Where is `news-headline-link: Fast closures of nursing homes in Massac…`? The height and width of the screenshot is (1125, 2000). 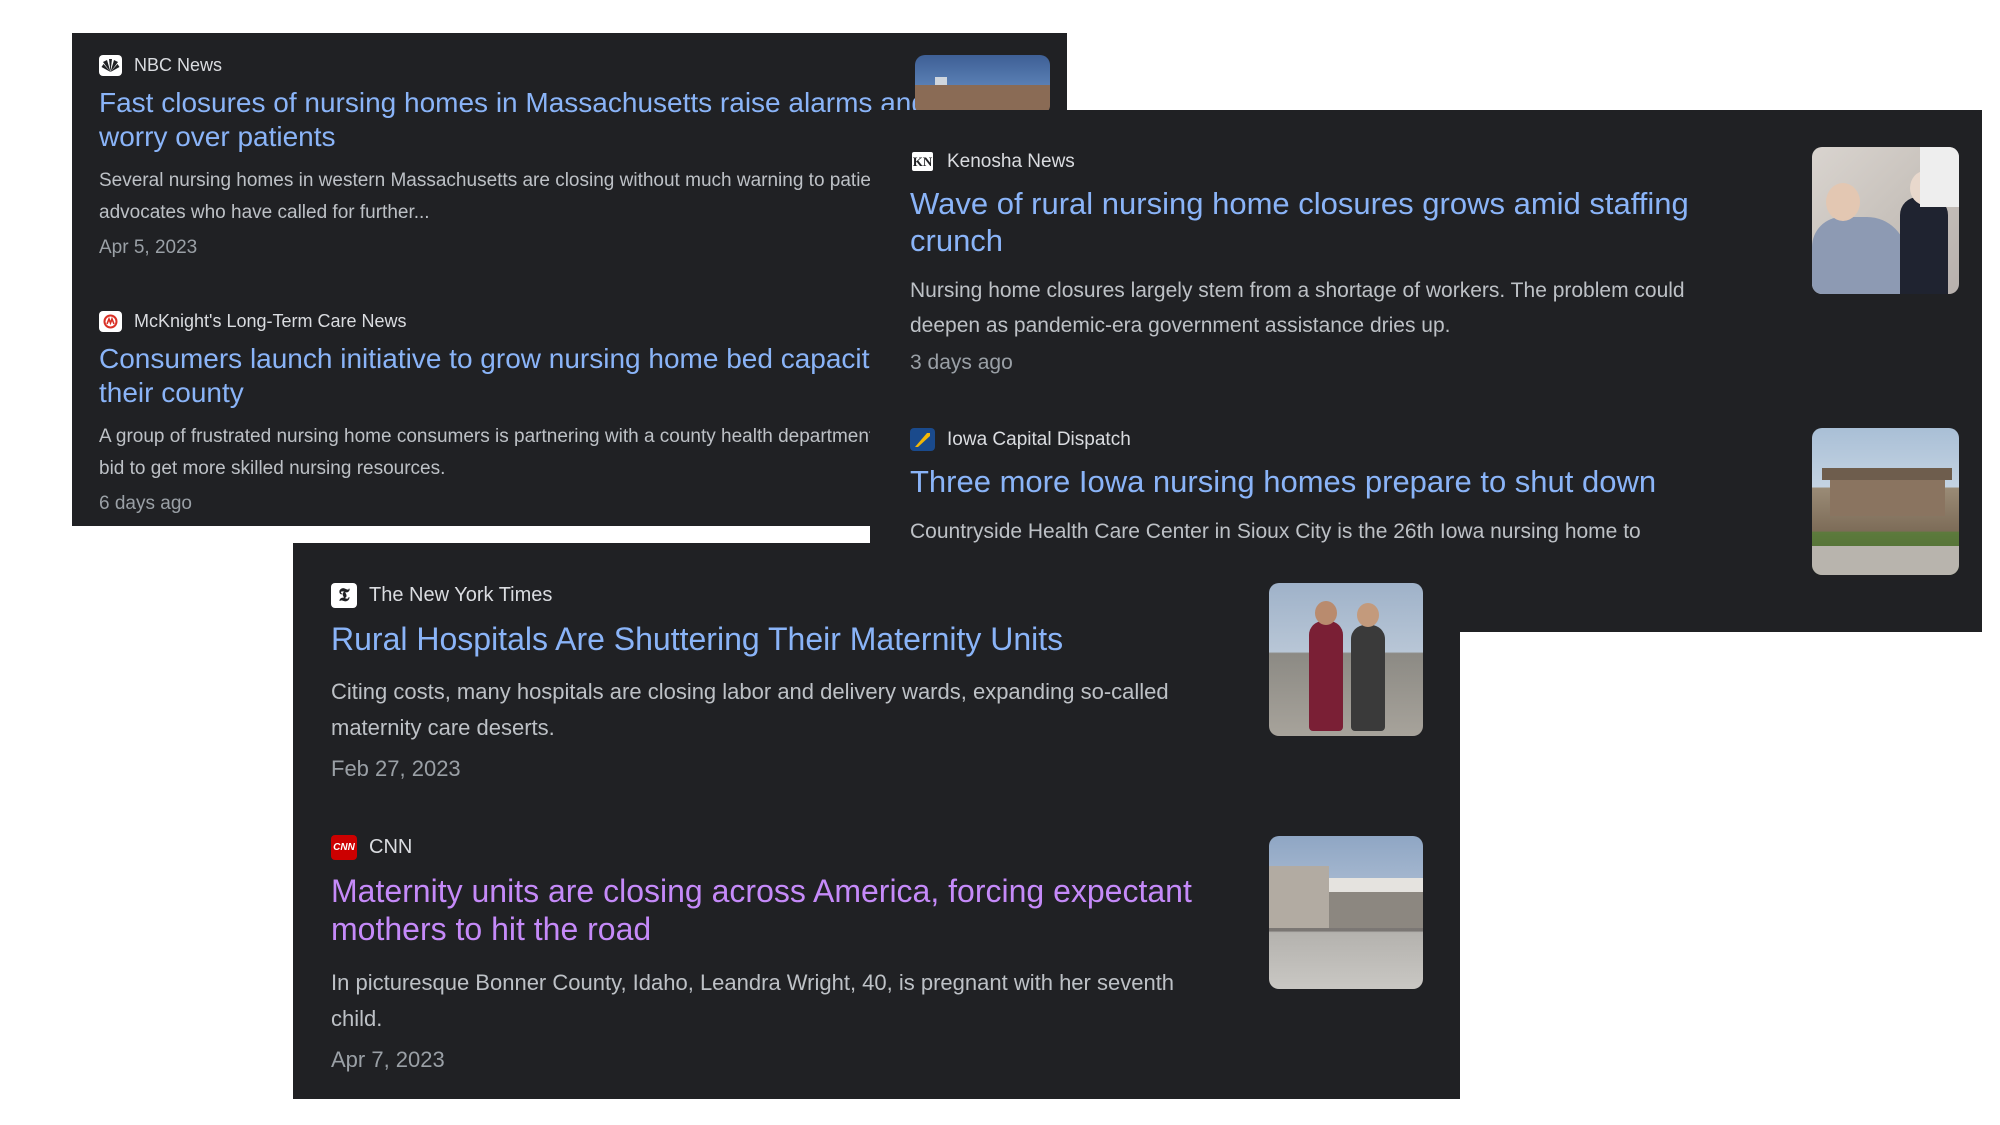 news-headline-link: Fast closures of nursing homes in Massac… is located at coordinates (526, 119).